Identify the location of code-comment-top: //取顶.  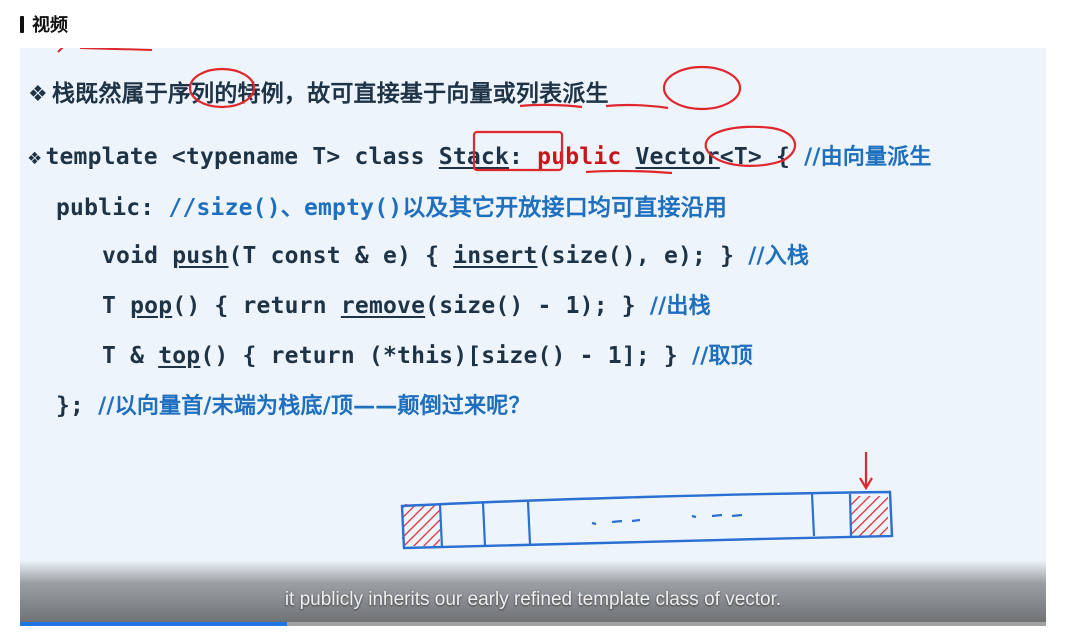
(722, 356).